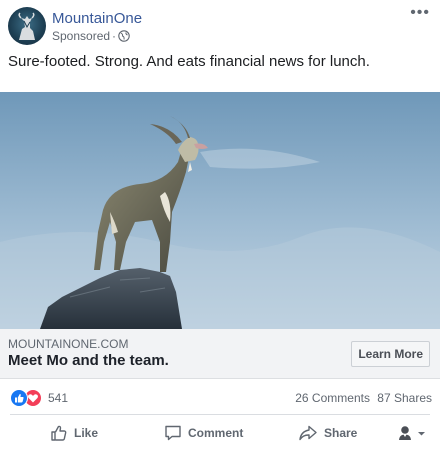 Image resolution: width=440 pixels, height=450 pixels. I want to click on engagement-counts: 26 Comments 87 Shares, so click(363, 398).